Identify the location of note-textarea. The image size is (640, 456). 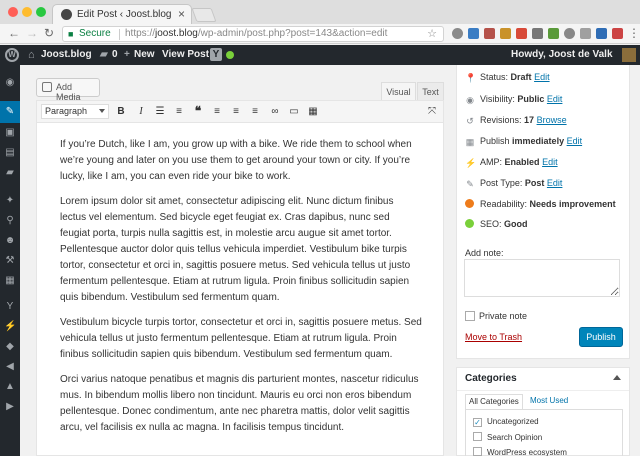
(542, 278).